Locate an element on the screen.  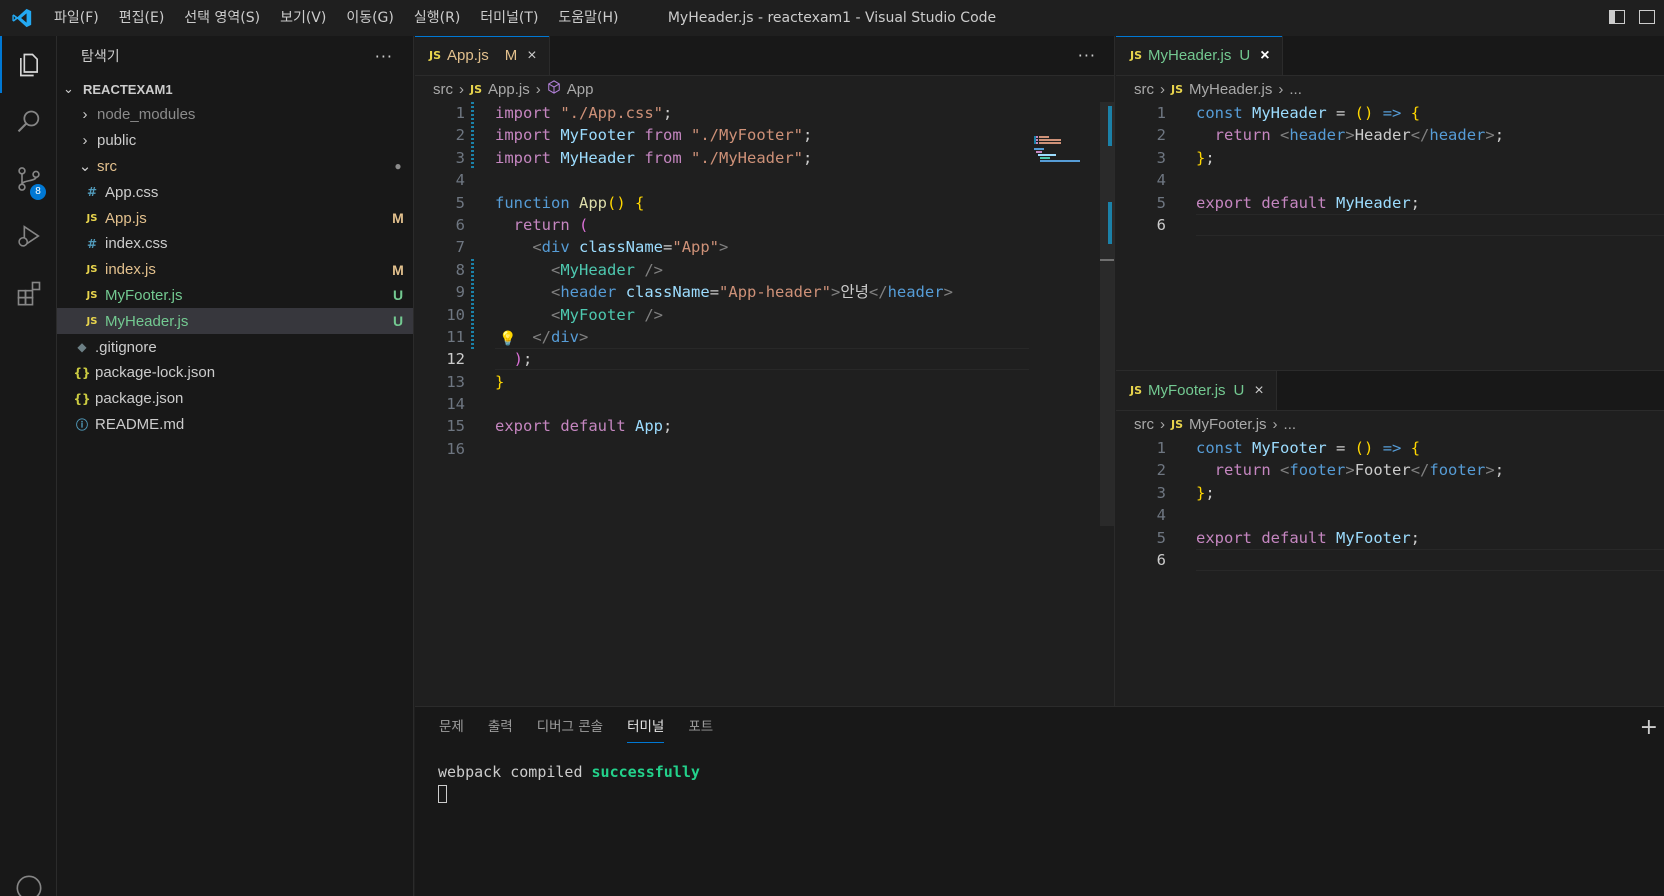
tree-item-index-js: JS index.js M is located at coordinates (235, 270).